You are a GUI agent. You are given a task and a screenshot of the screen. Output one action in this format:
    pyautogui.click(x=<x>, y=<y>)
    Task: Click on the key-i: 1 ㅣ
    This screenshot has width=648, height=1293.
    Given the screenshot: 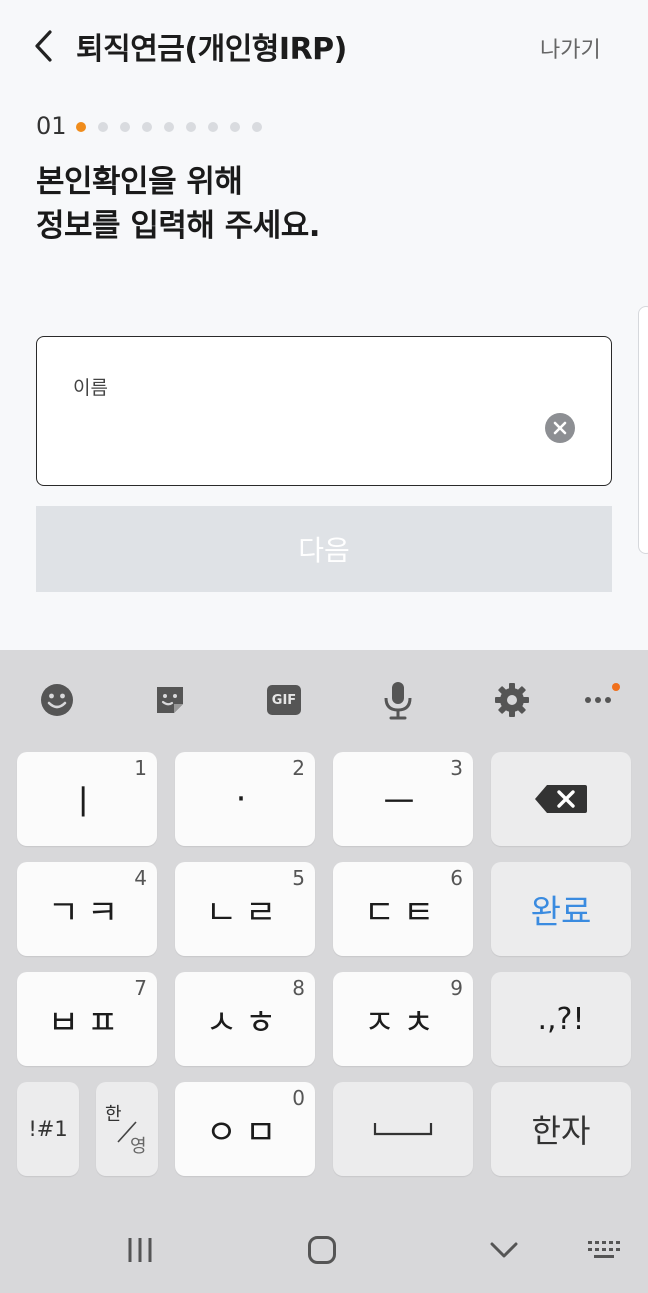 What is the action you would take?
    pyautogui.click(x=87, y=799)
    